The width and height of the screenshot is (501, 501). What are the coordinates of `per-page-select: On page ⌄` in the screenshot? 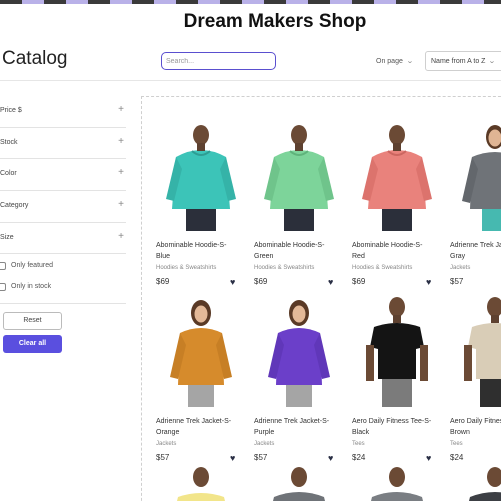 It's located at (395, 61).